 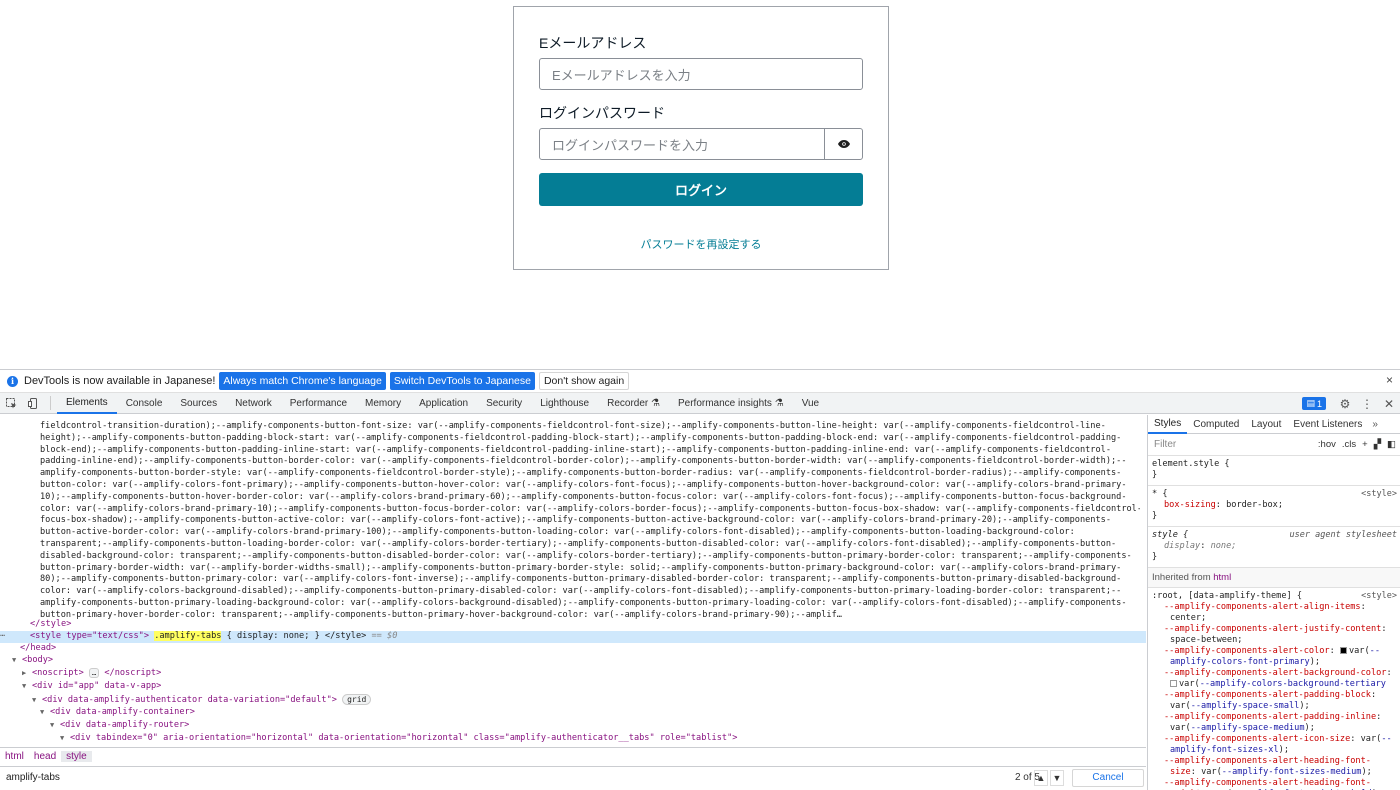 What do you see at coordinates (1389, 403) in the screenshot?
I see `close-devtools-icon: ✕` at bounding box center [1389, 403].